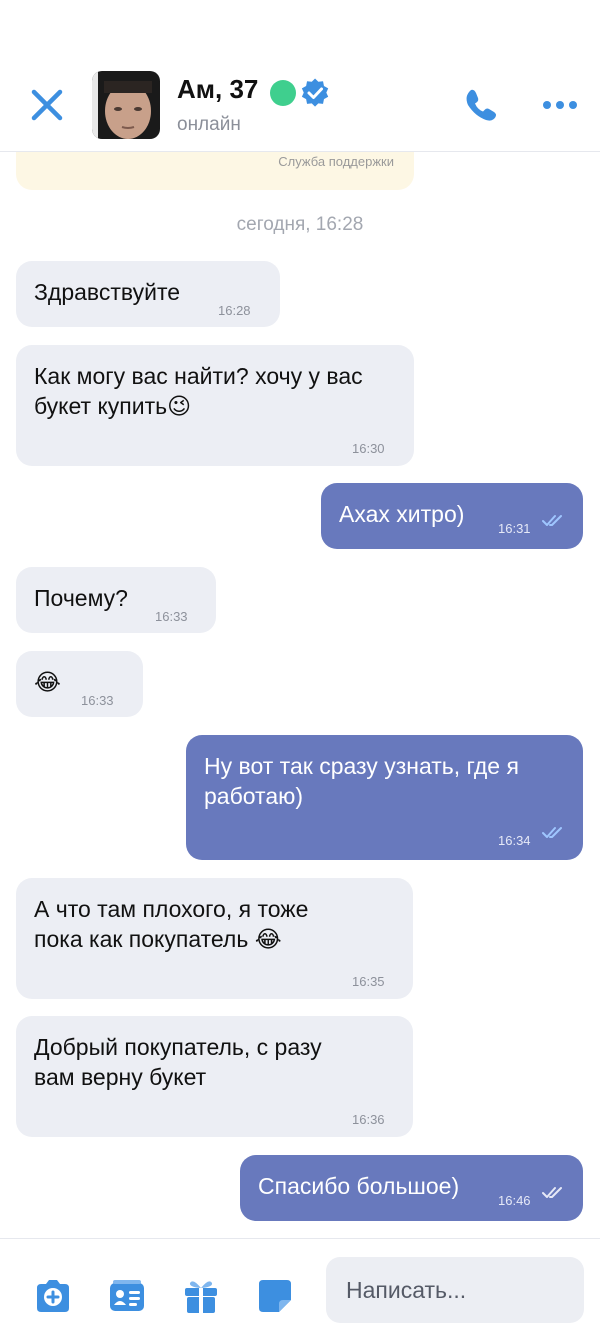  Describe the element at coordinates (283, 93) in the screenshot. I see `online-indicator` at that location.